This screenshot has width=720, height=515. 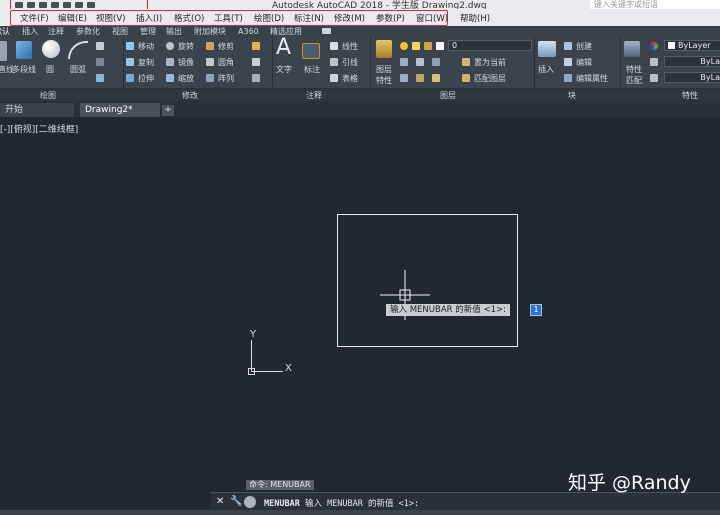 What do you see at coordinates (334, 78) in the screenshot?
I see `table-icon` at bounding box center [334, 78].